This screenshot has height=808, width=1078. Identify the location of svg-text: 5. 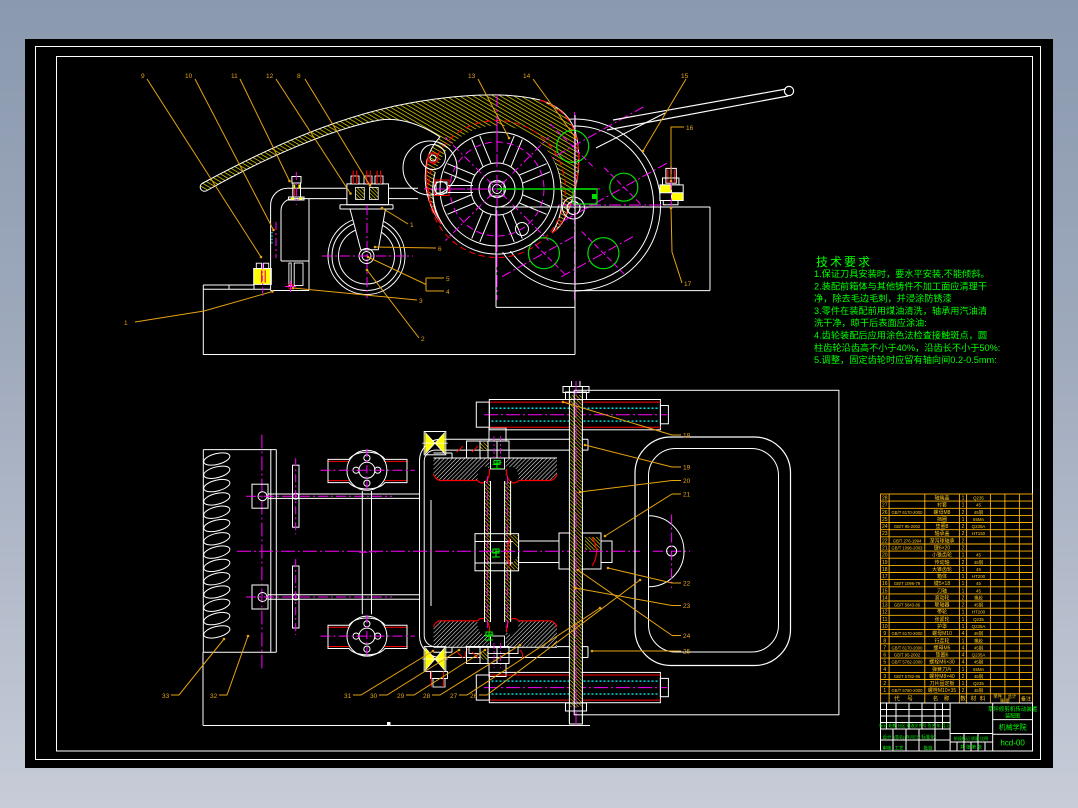
(448, 279).